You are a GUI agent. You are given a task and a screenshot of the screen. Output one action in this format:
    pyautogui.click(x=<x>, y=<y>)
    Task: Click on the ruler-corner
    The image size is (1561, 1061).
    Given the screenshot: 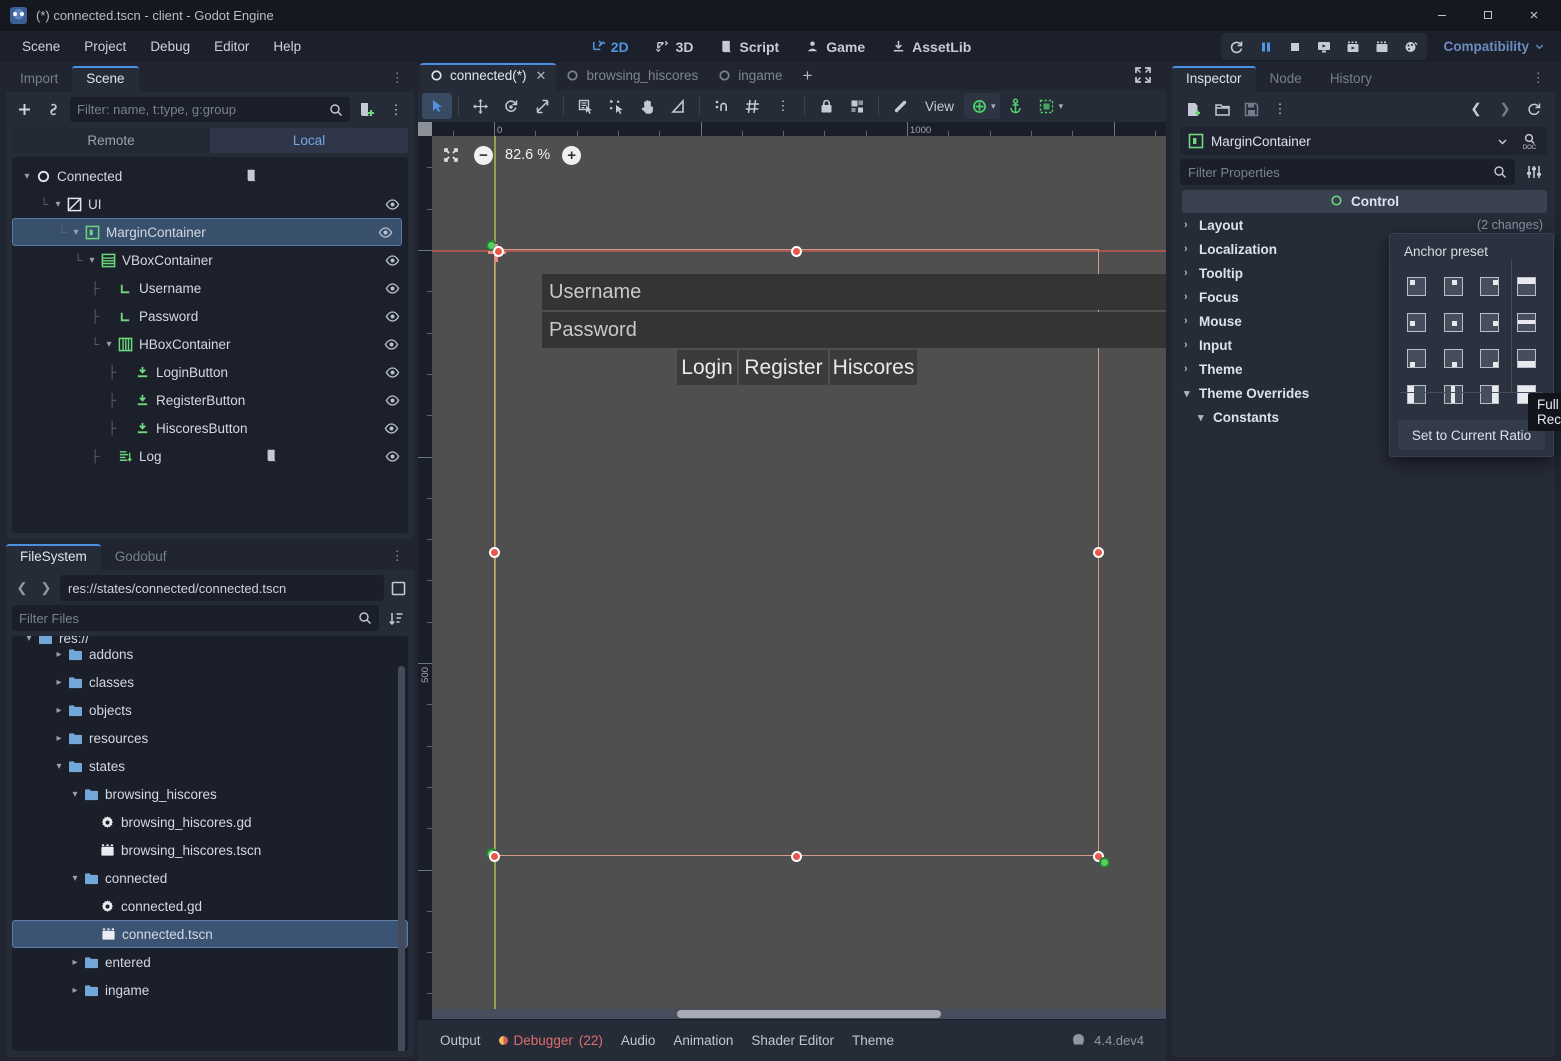 What is the action you would take?
    pyautogui.click(x=425, y=129)
    